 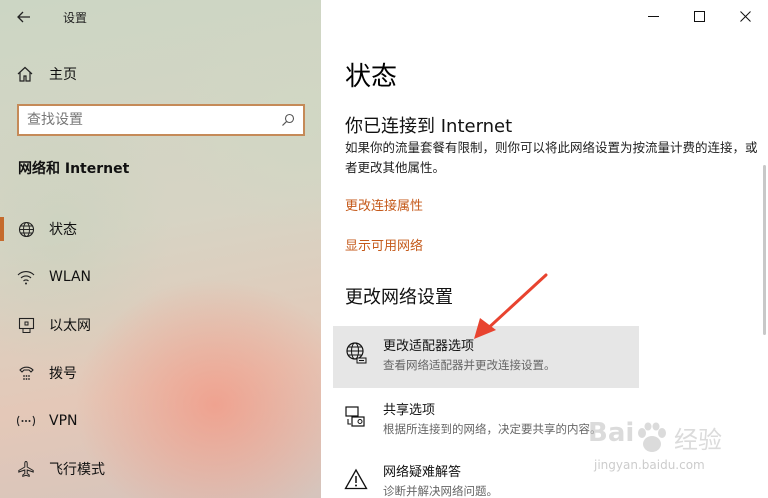 I want to click on close-button, so click(x=745, y=16).